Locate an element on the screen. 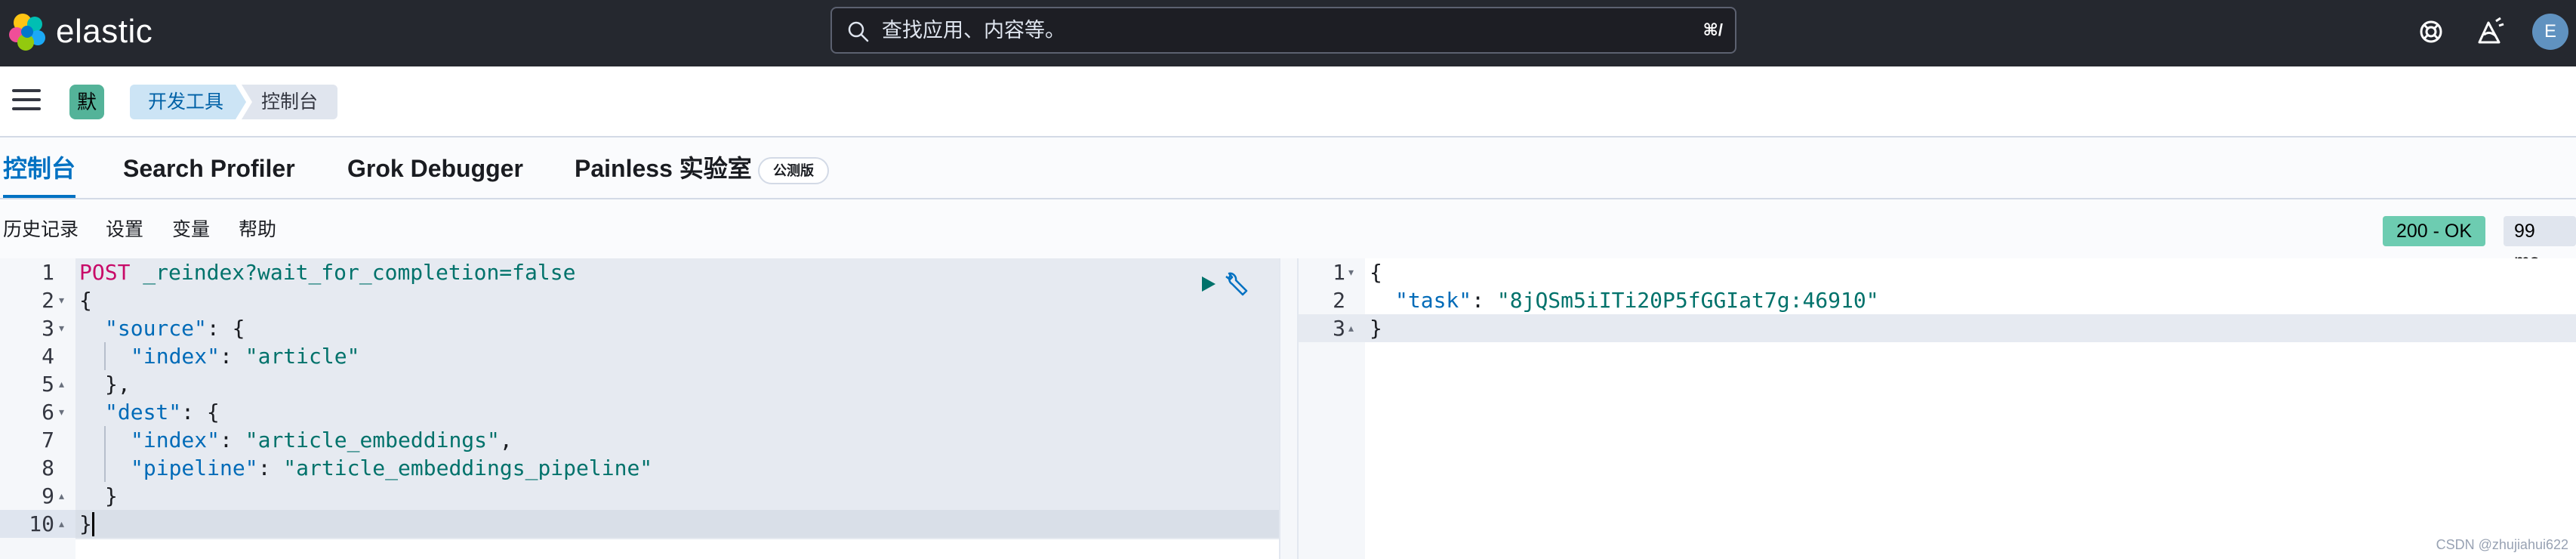 The width and height of the screenshot is (2576, 559). request-line: POST _reindex?wait_for_completion=false is located at coordinates (327, 272).